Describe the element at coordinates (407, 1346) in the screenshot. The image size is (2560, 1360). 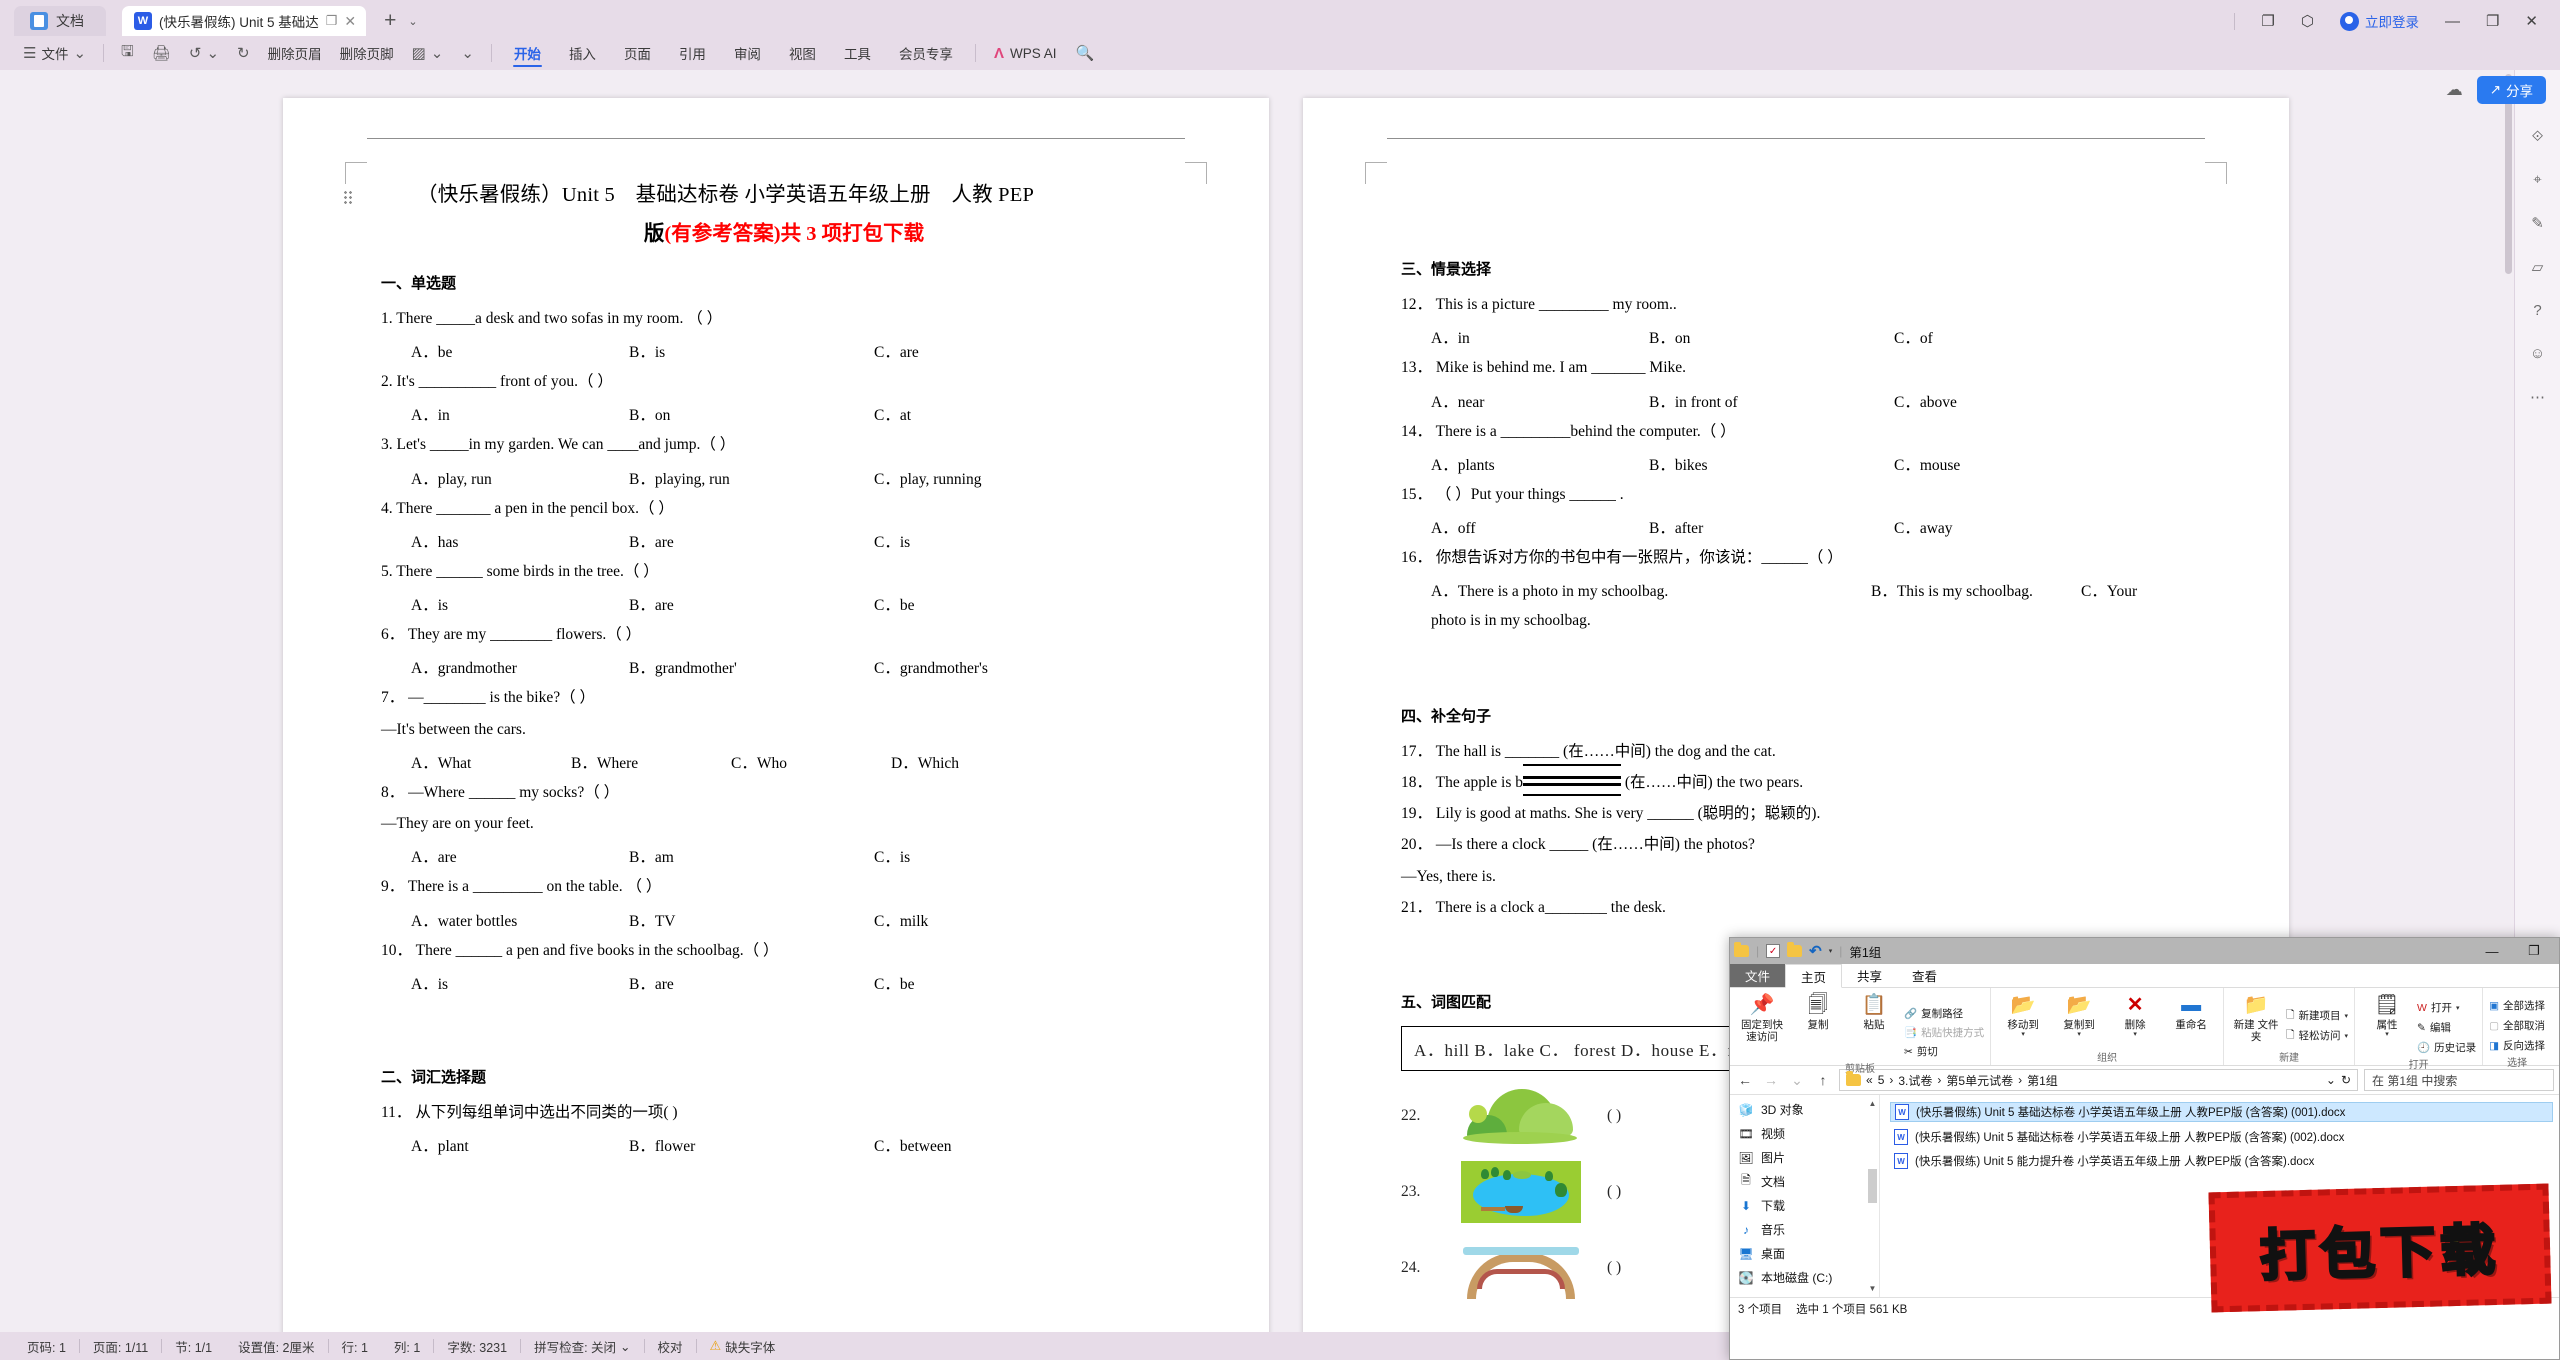
I see `status-column: 列: 1` at that location.